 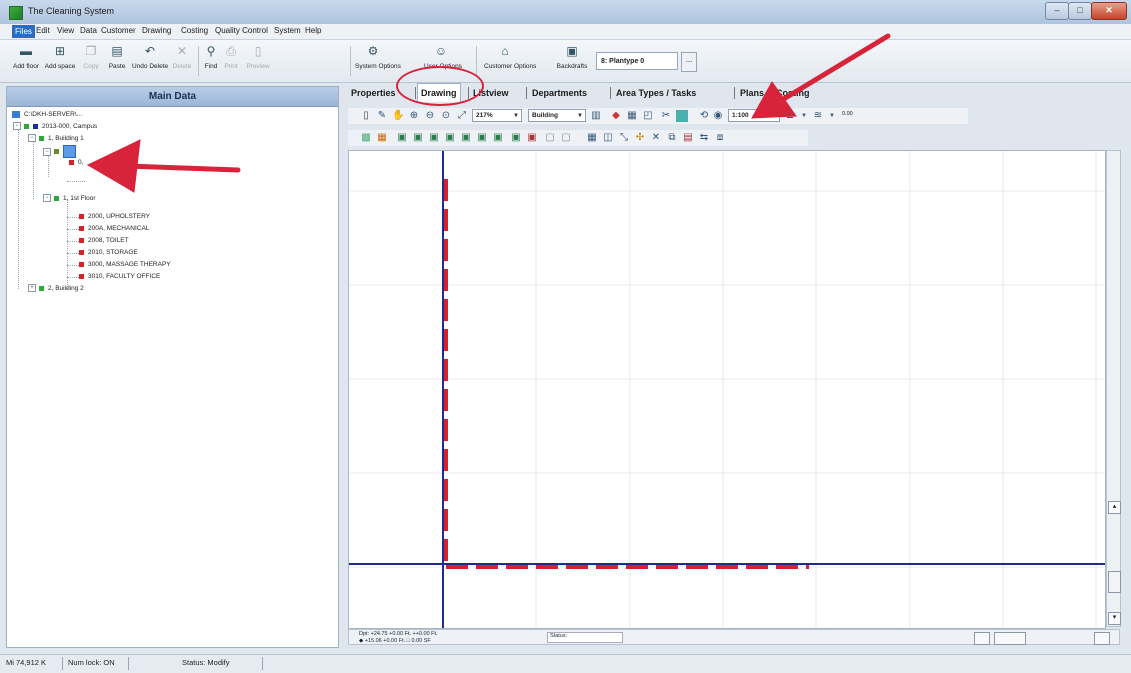 What do you see at coordinates (26, 61) in the screenshot?
I see `add-floor-button: ▬ Add floor` at bounding box center [26, 61].